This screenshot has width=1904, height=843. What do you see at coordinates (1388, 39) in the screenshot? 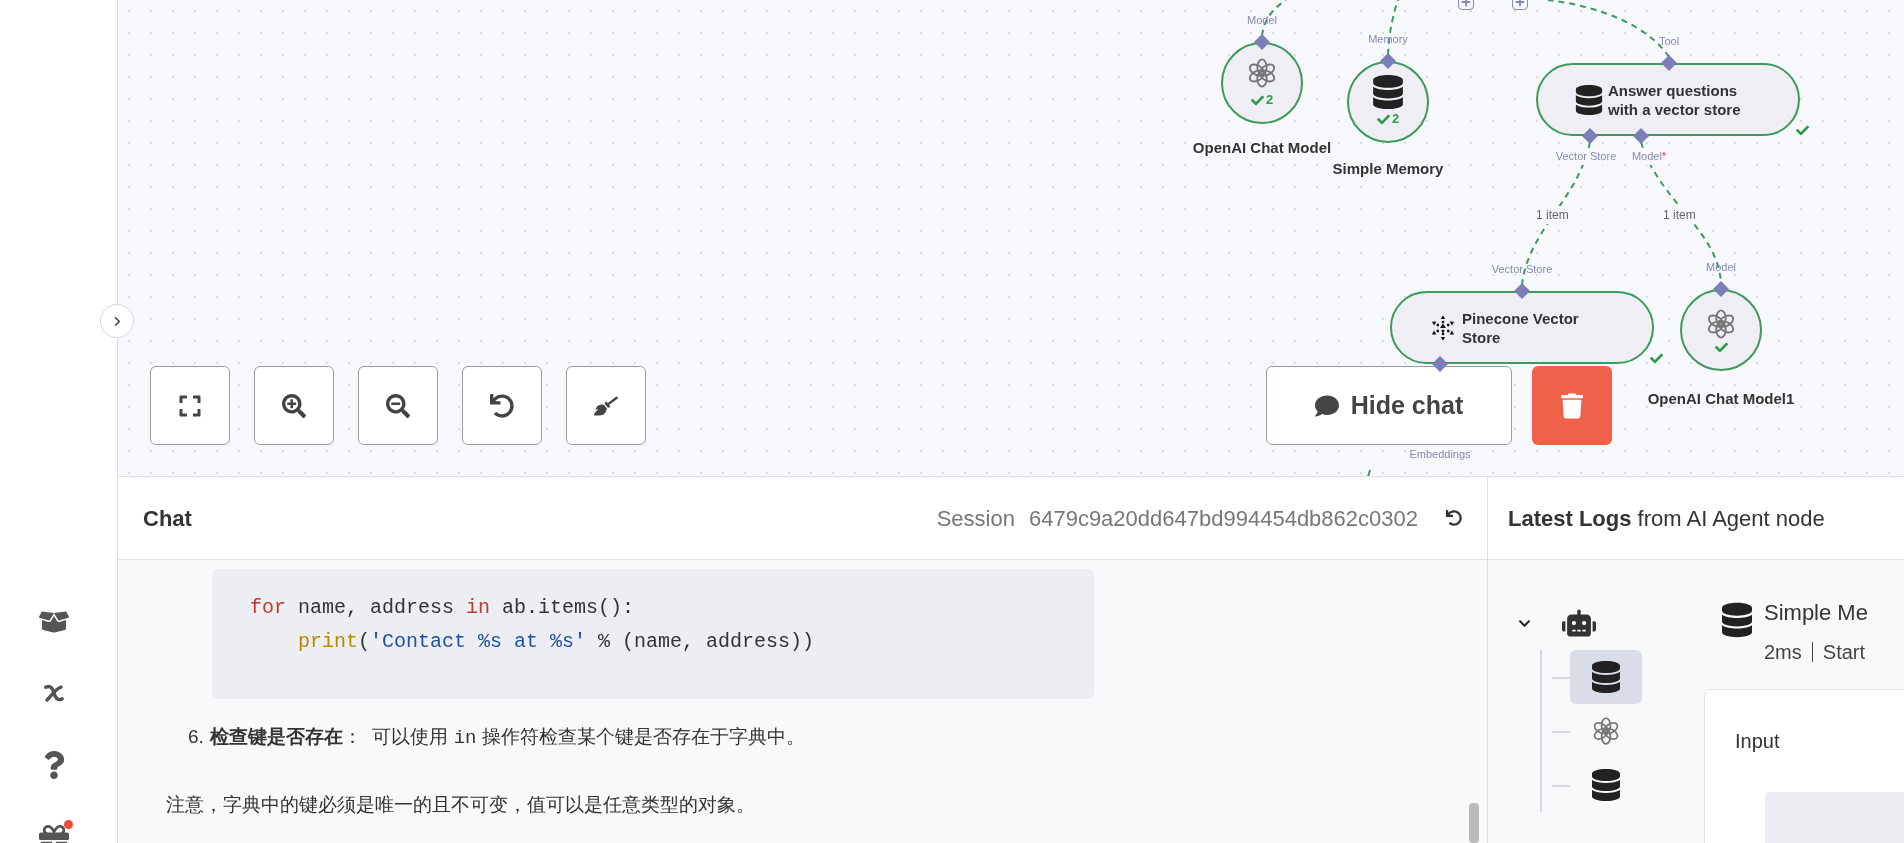
I see `port-label: Memory` at bounding box center [1388, 39].